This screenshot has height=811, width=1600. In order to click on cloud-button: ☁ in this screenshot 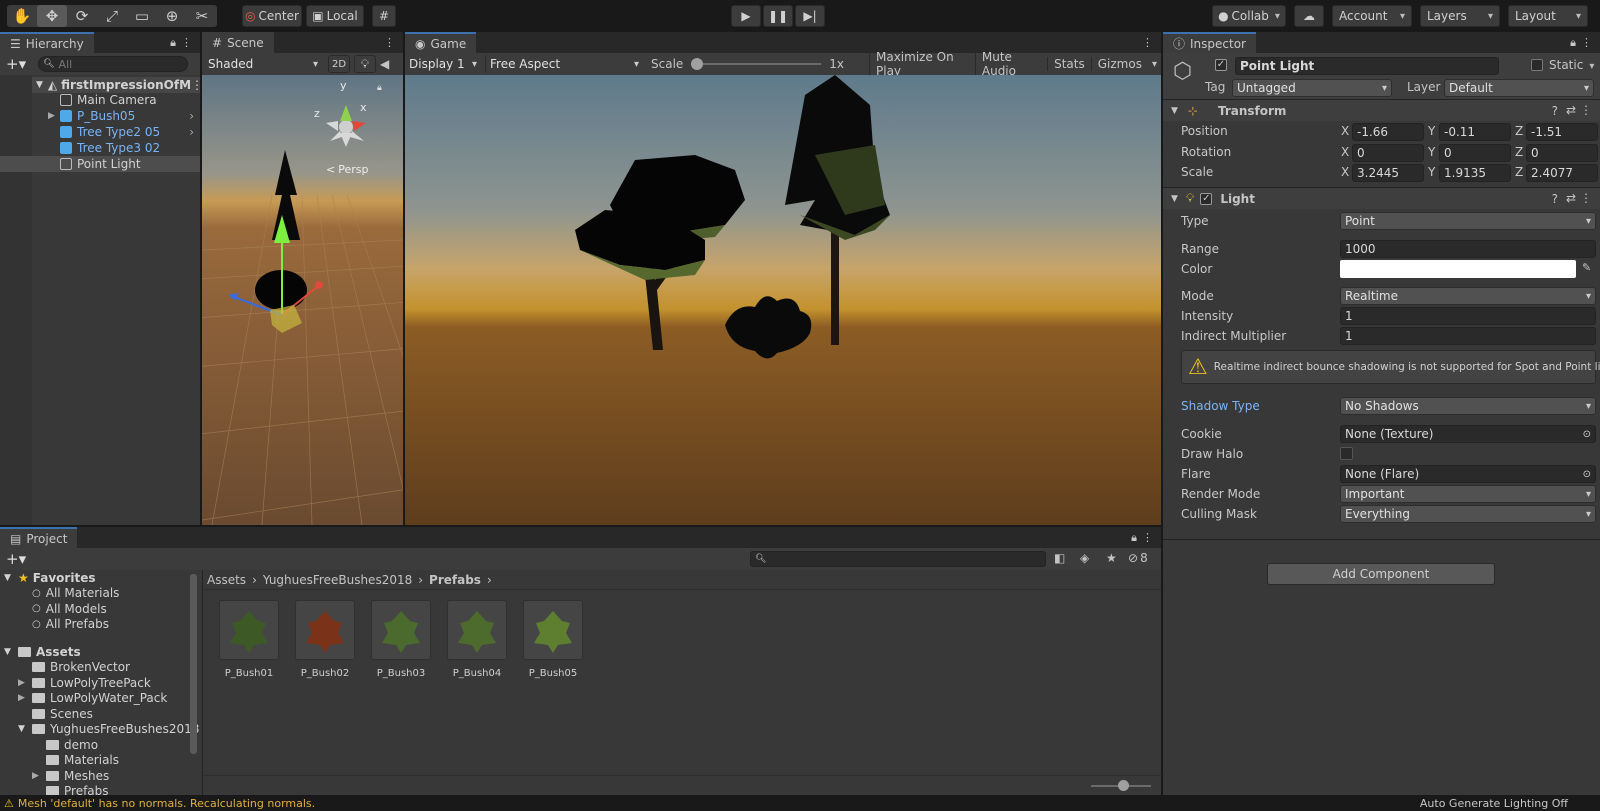, I will do `click(1309, 16)`.